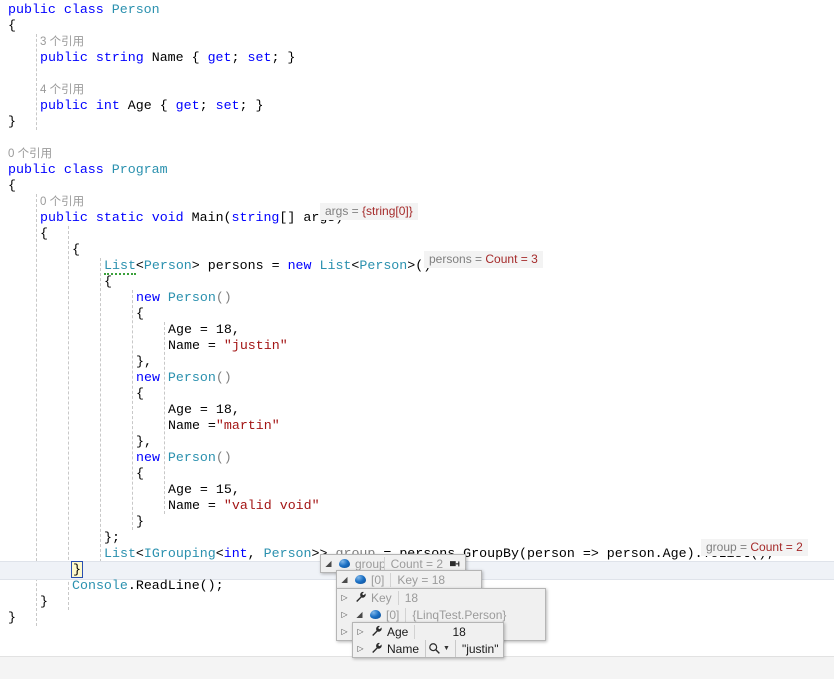  What do you see at coordinates (123, 217) in the screenshot?
I see `code-token: static` at bounding box center [123, 217].